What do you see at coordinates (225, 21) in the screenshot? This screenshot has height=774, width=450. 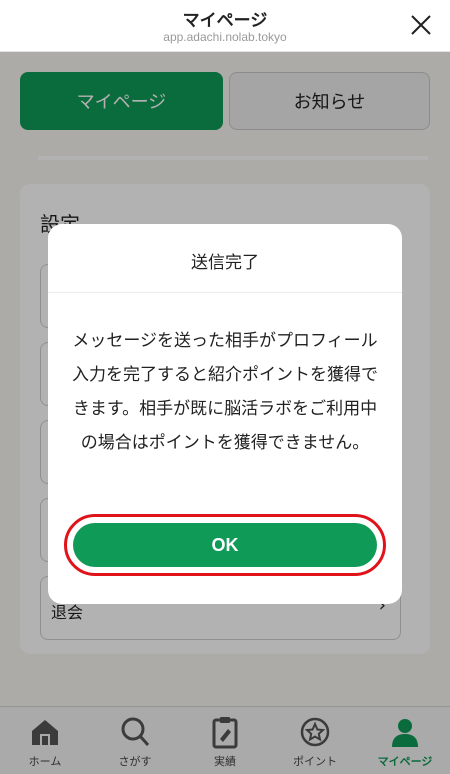 I see `browser-title: マイページ` at bounding box center [225, 21].